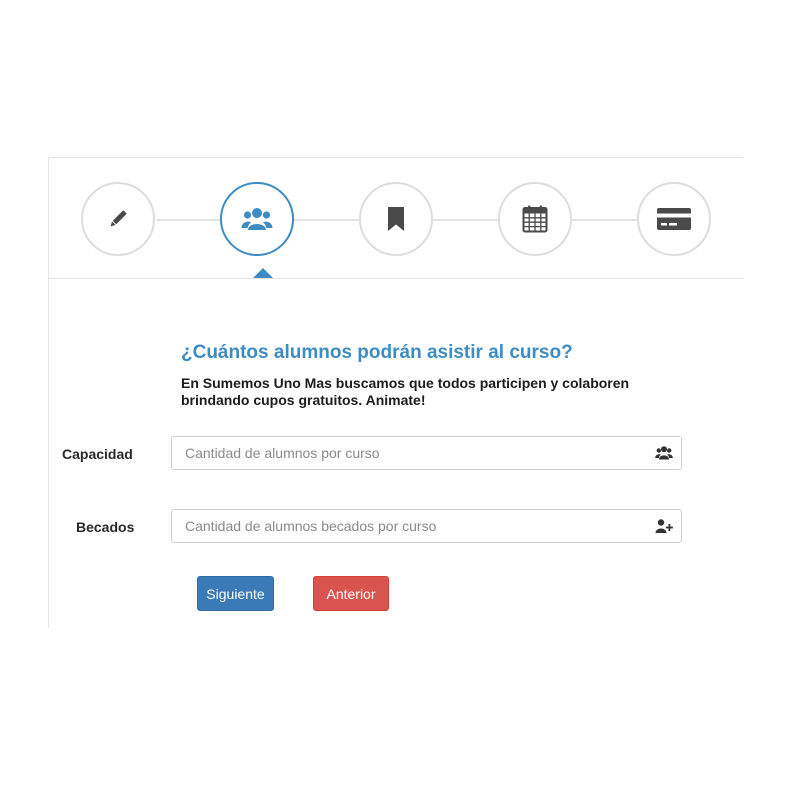 The width and height of the screenshot is (789, 792). Describe the element at coordinates (105, 527) in the screenshot. I see `becados-label: Becados` at that location.